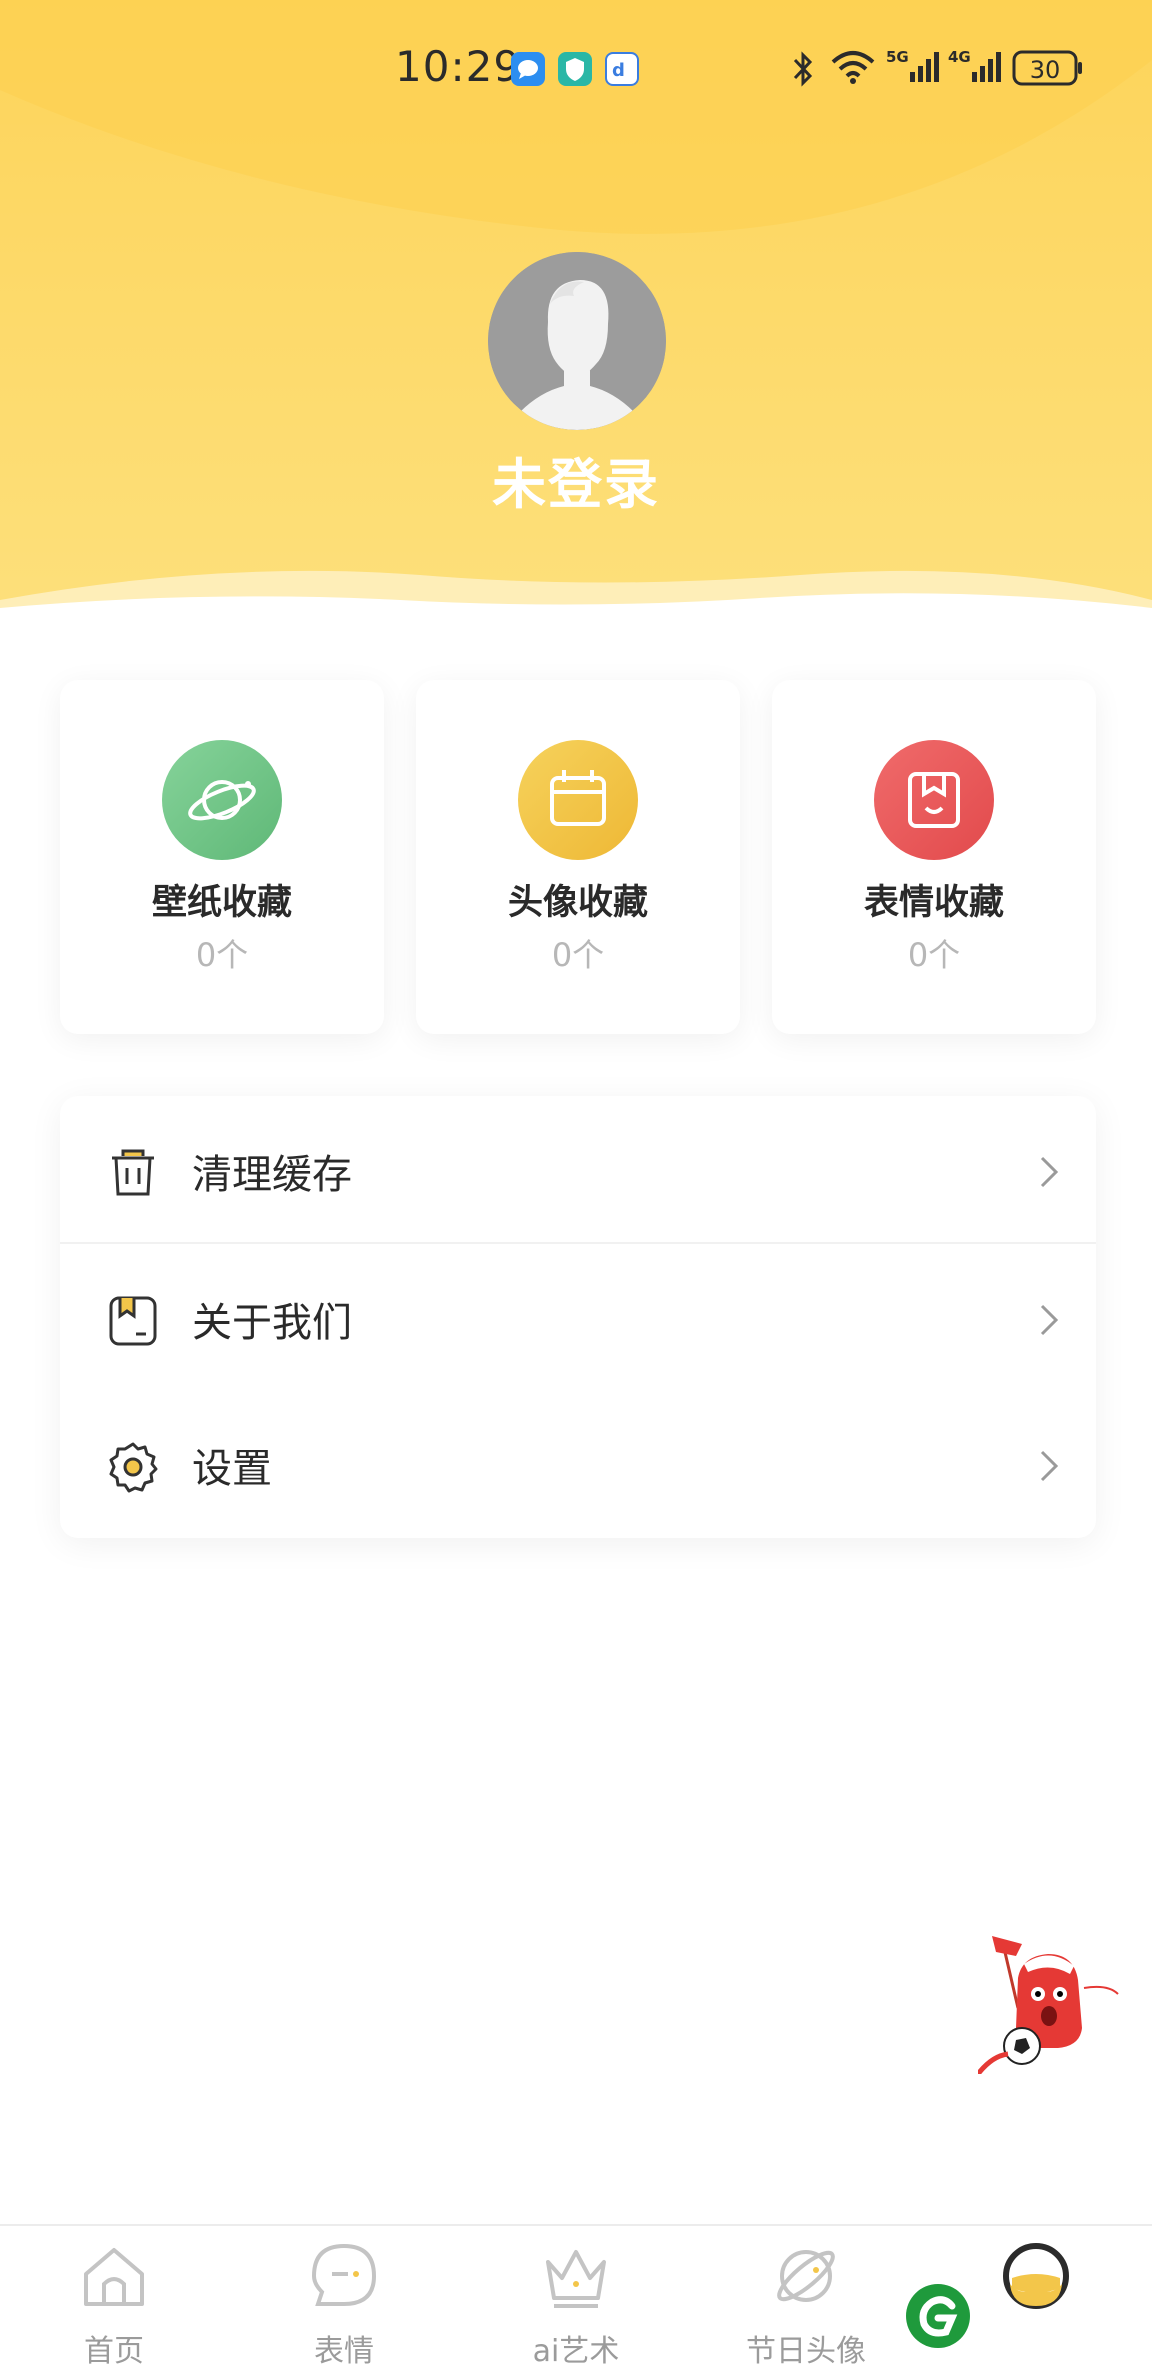  I want to click on avatar, so click(577, 341).